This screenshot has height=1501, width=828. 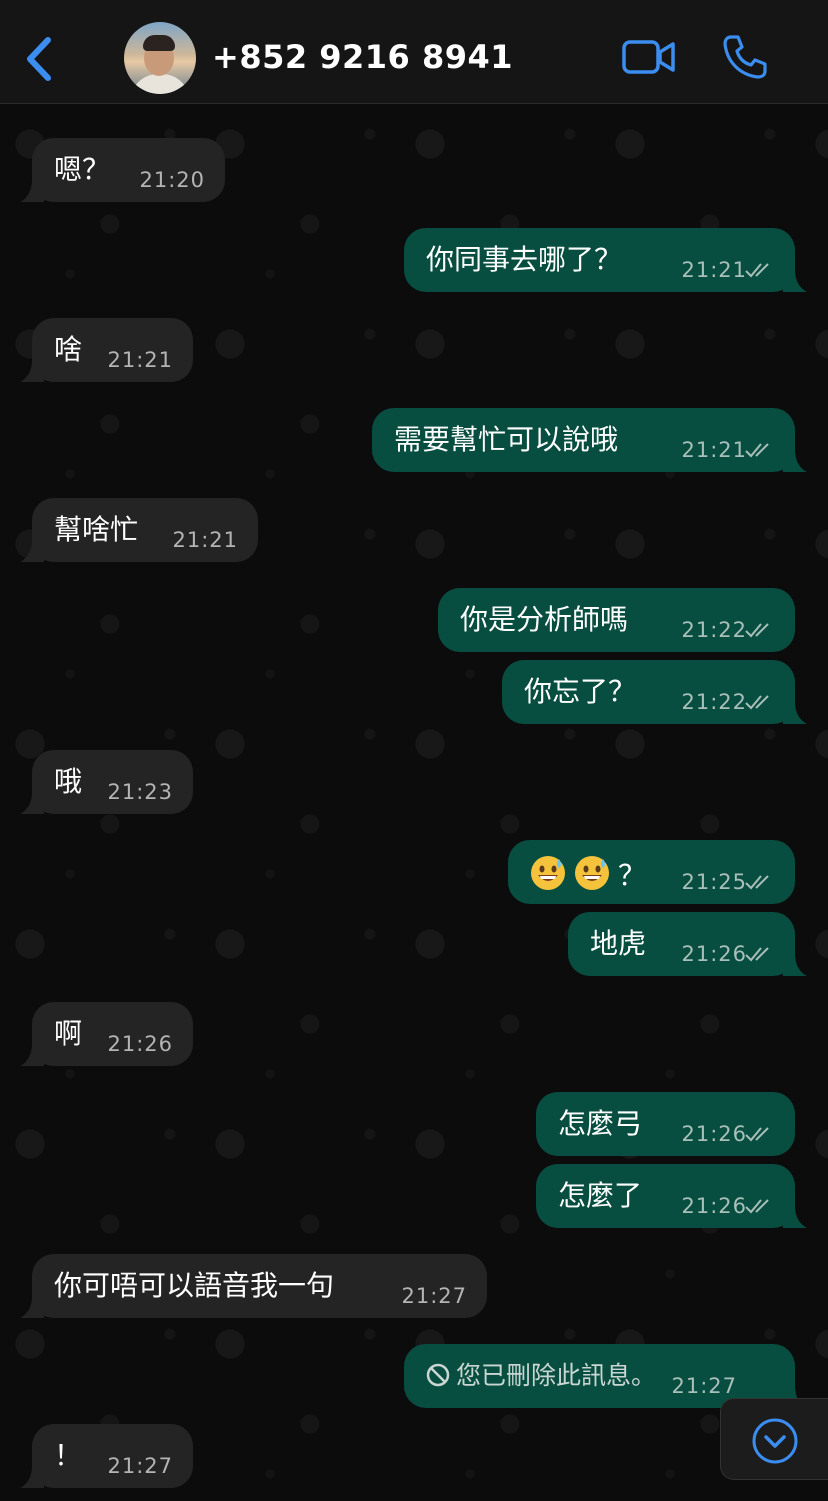 What do you see at coordinates (106, 350) in the screenshot?
I see `message-incoming: 啥 21:21` at bounding box center [106, 350].